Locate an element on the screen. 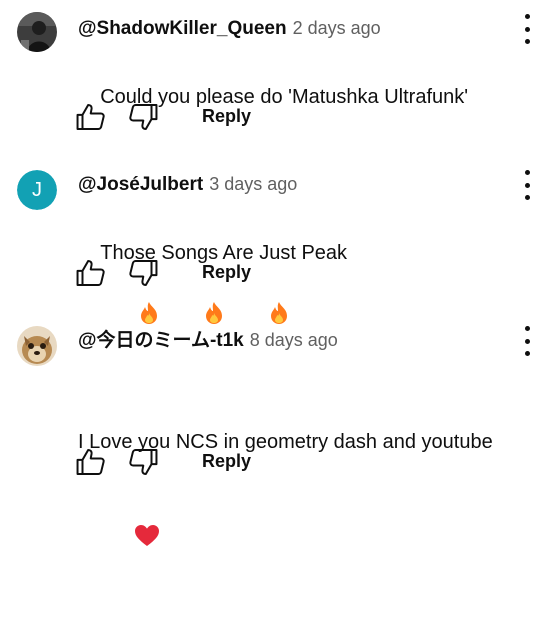 This screenshot has width=560, height=622. comment-author: @ShadowKiller_Queen is located at coordinates (182, 28).